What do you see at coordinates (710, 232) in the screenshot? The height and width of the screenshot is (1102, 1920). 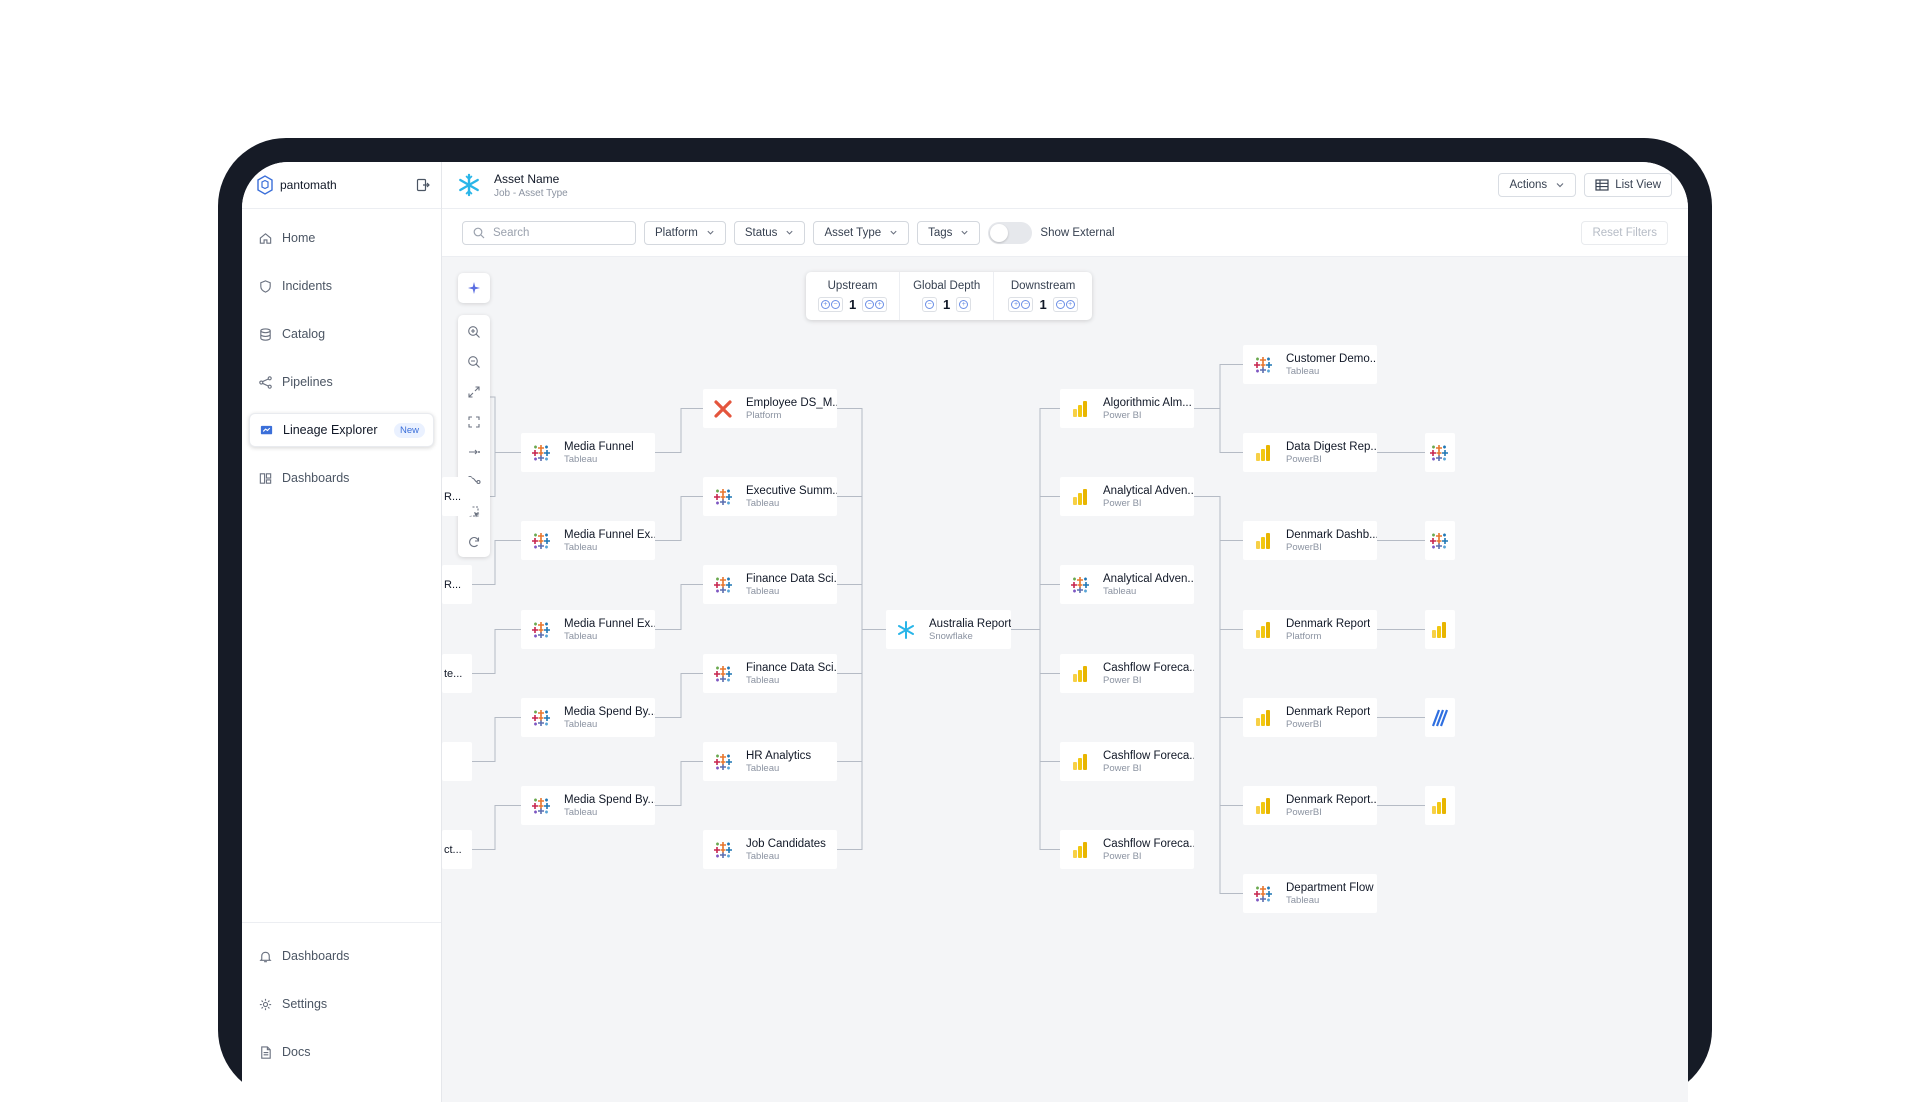 I see `chevron-down-icon` at bounding box center [710, 232].